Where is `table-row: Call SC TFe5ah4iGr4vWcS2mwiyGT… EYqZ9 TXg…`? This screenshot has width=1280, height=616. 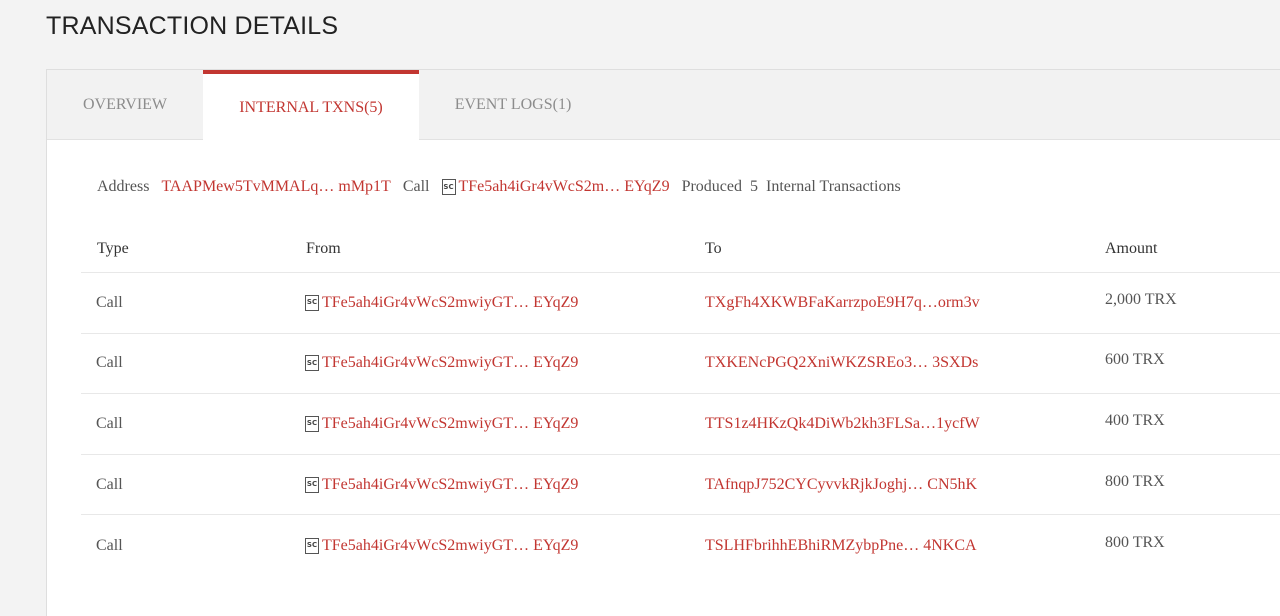 table-row: Call SC TFe5ah4iGr4vWcS2mwiyGT… EYqZ9 TXg… is located at coordinates (680, 303).